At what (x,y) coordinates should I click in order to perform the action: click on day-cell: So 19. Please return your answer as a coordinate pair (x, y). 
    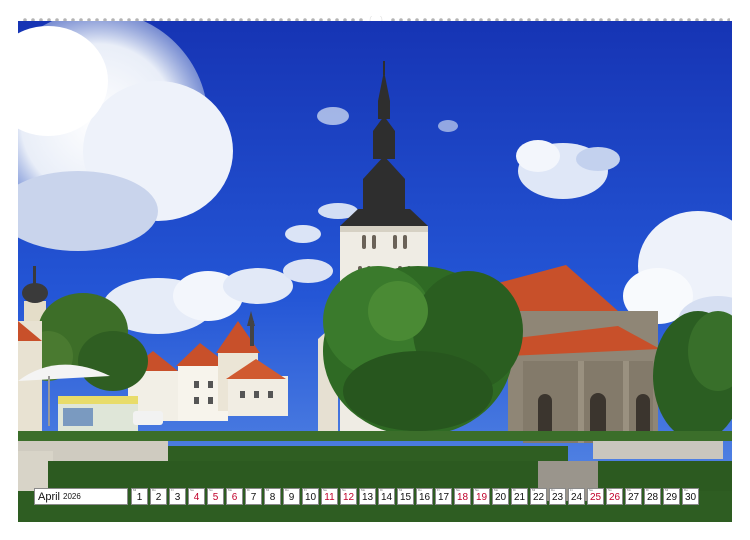
    Looking at the image, I should click on (481, 496).